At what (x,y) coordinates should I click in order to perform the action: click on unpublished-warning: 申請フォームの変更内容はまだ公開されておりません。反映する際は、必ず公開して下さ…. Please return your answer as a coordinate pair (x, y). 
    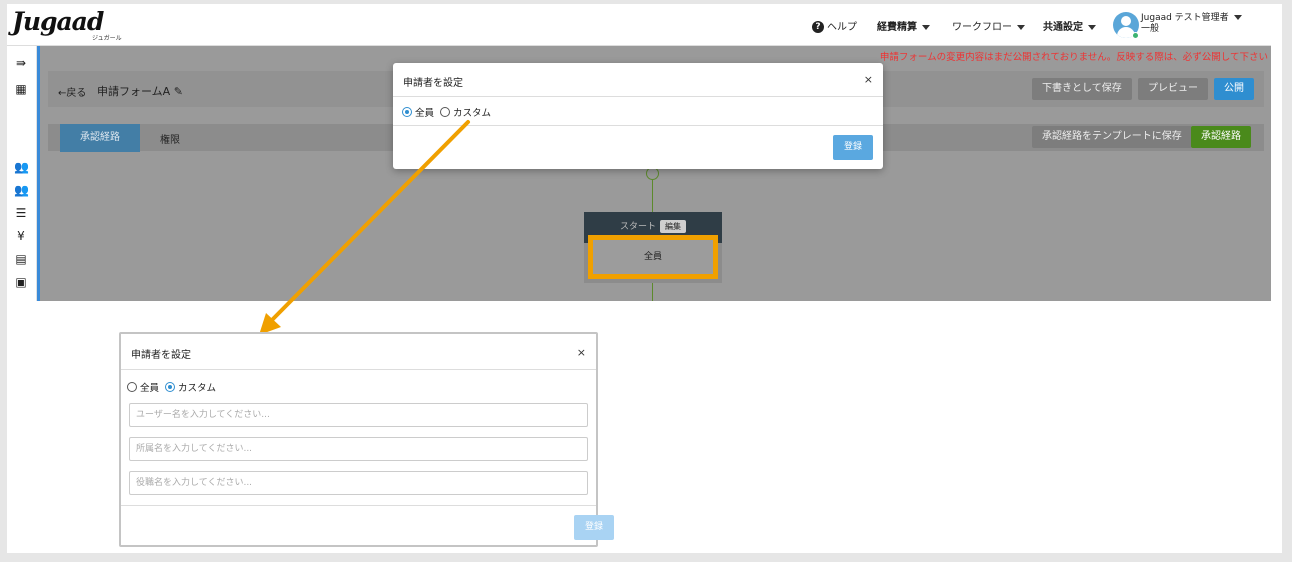
    Looking at the image, I should click on (1073, 57).